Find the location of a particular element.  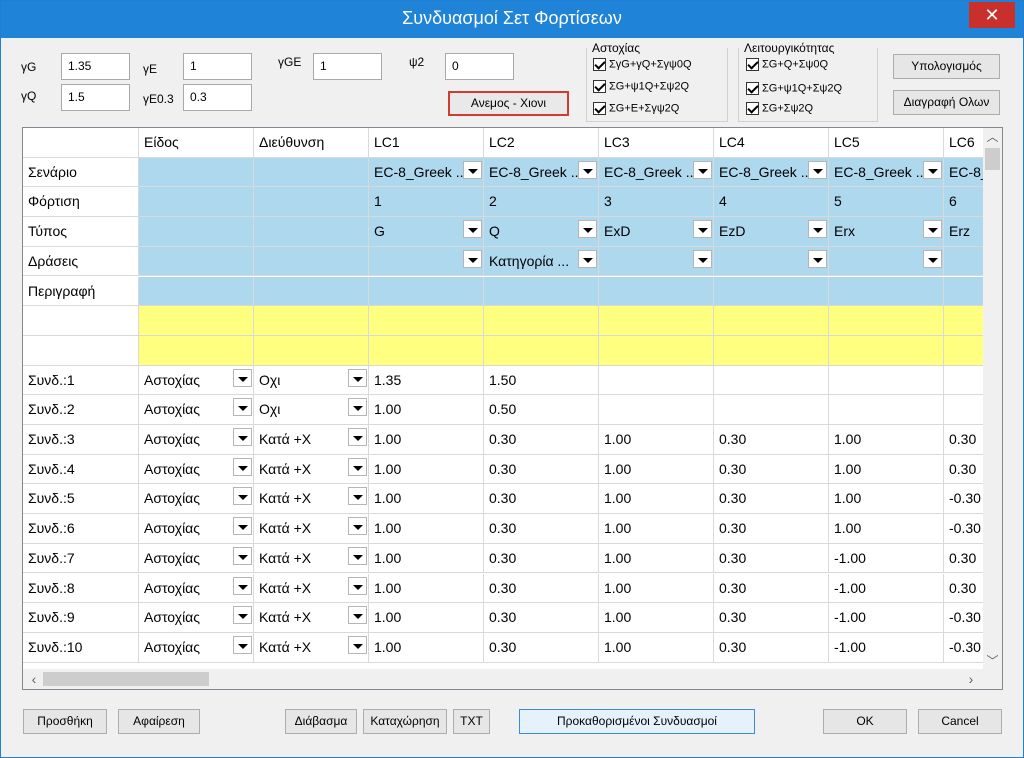

scroll-right-icon: › is located at coordinates (971, 679).